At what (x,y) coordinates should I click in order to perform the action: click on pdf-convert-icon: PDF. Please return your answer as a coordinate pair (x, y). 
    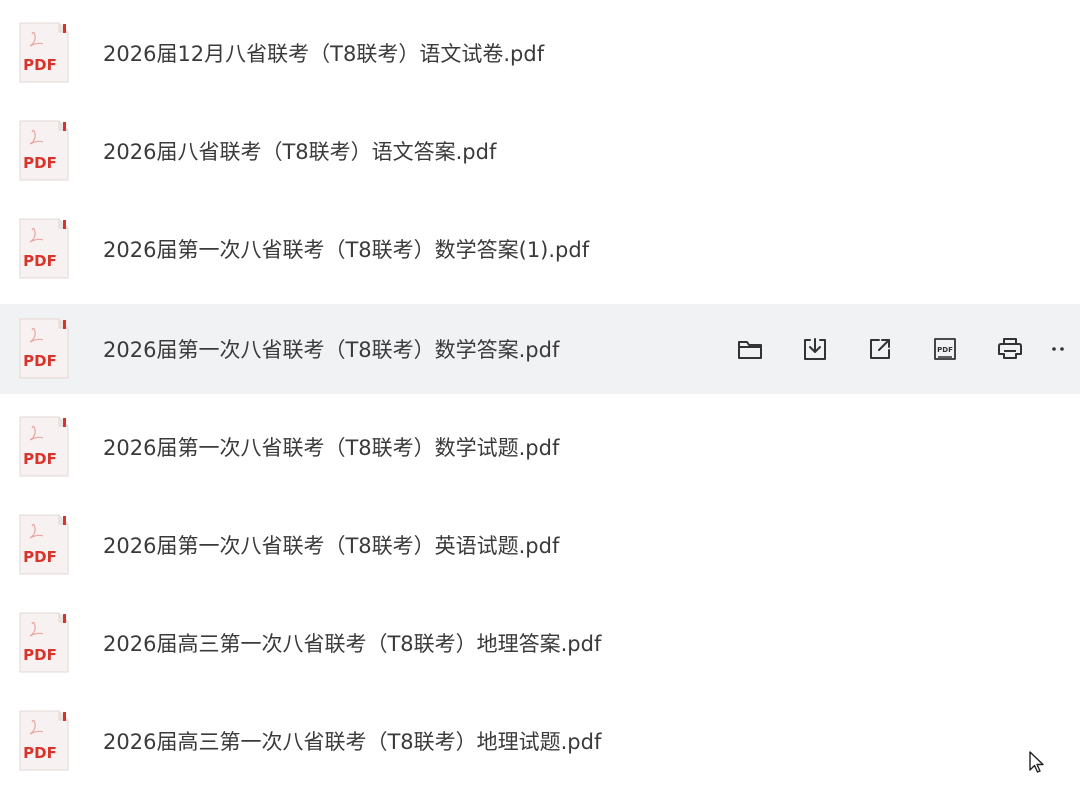
    Looking at the image, I should click on (945, 349).